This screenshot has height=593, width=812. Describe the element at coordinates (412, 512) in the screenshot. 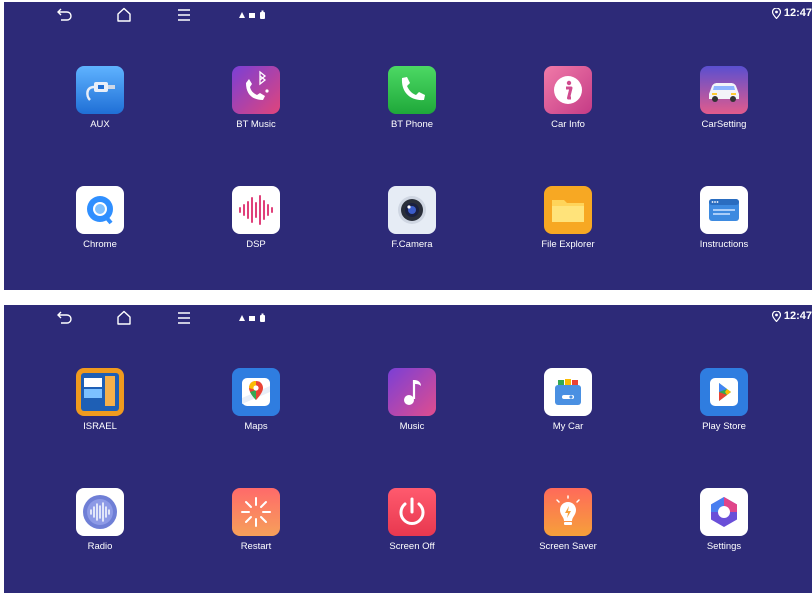

I see `power-icon` at that location.